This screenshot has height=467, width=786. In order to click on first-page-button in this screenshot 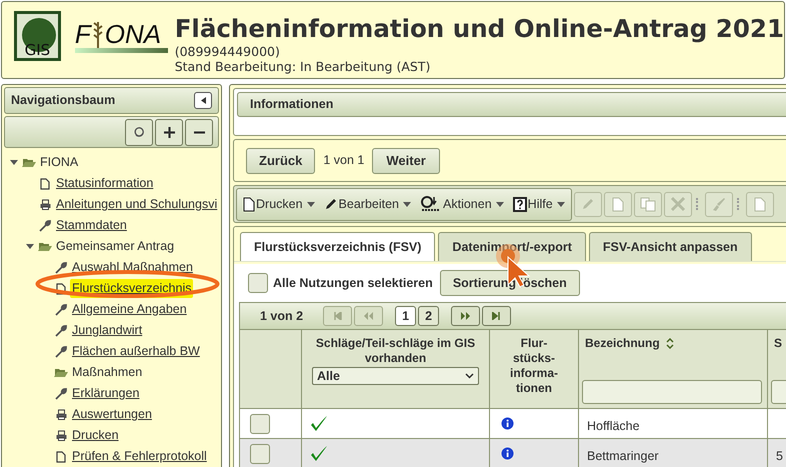, I will do `click(337, 316)`.